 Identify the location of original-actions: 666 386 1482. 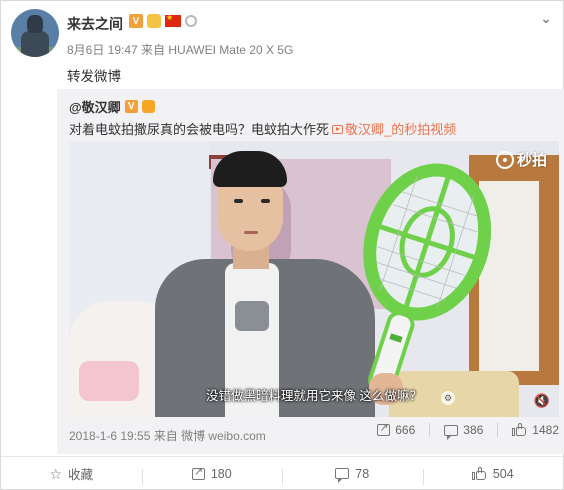
(468, 430).